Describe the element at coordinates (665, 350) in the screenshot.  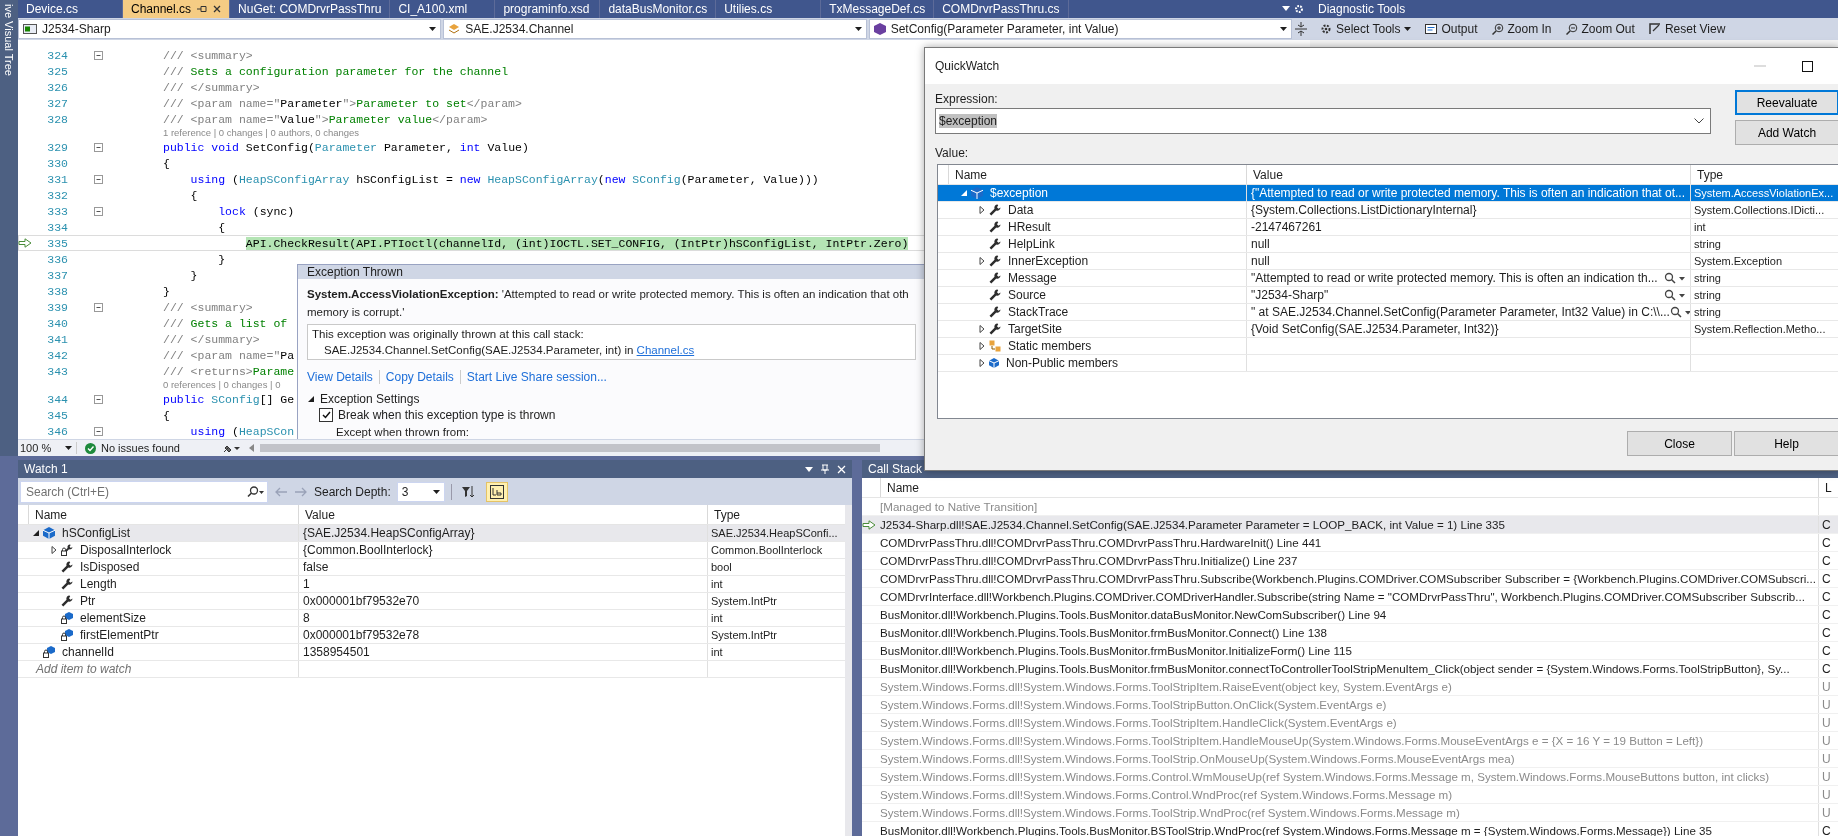
I see `file-link: Channel.cs` at that location.